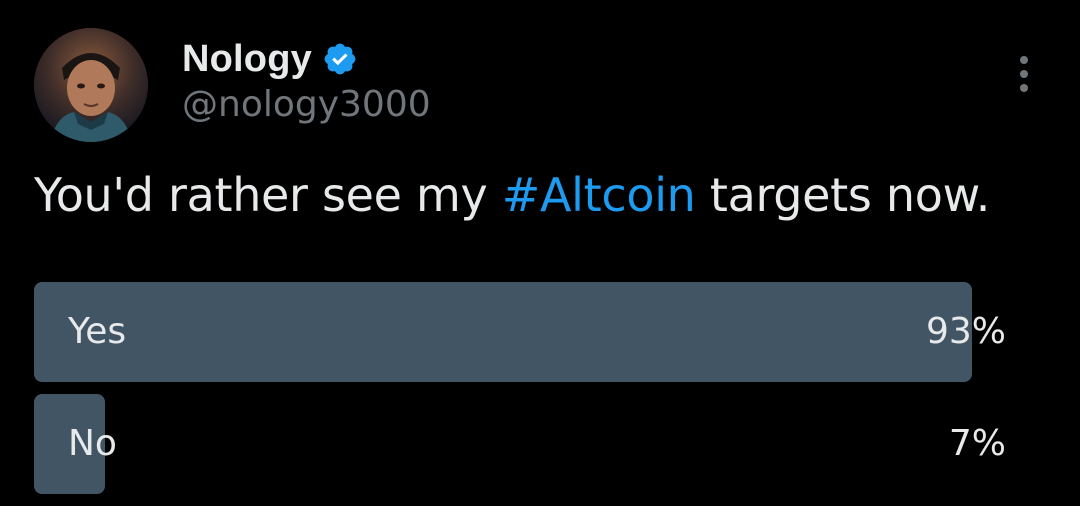 The height and width of the screenshot is (506, 1080). I want to click on poll-percent-yes: 93%, so click(965, 331).